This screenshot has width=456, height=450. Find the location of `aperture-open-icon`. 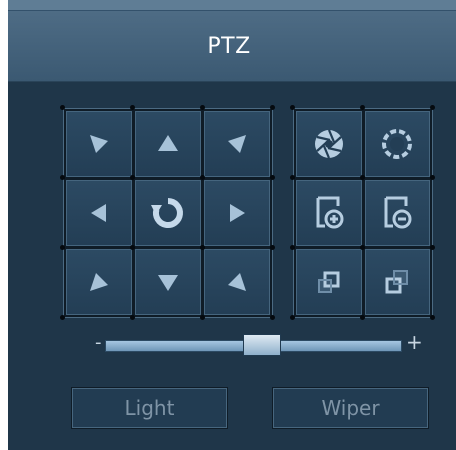

aperture-open-icon is located at coordinates (328, 144).